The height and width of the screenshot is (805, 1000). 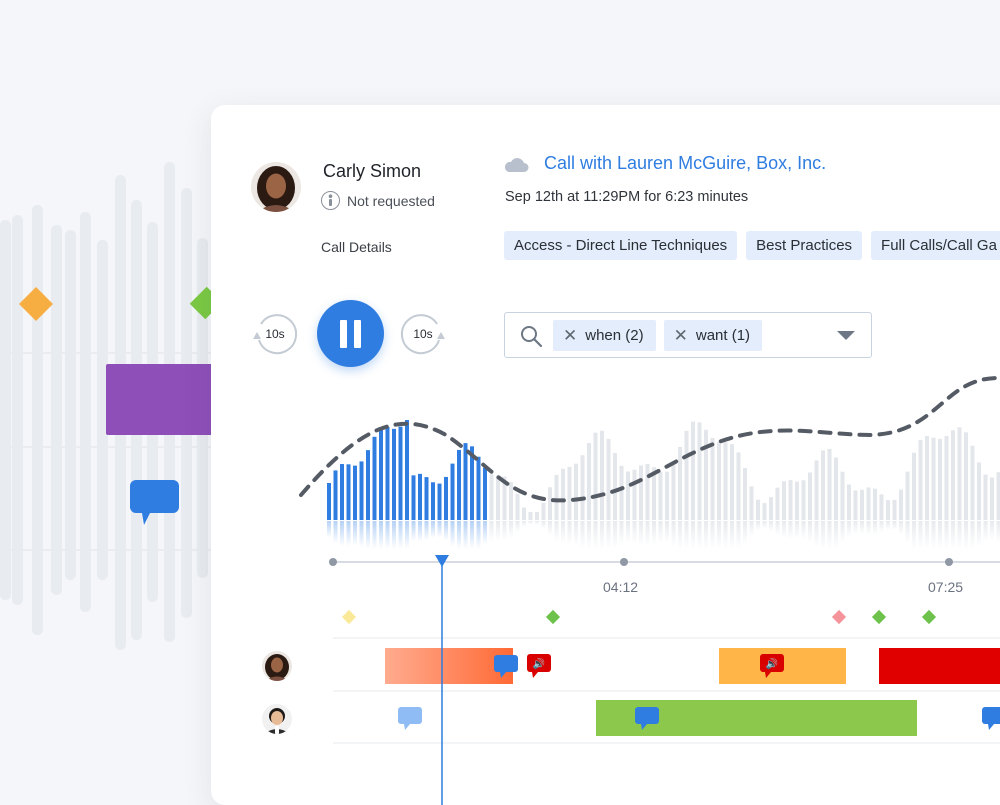 What do you see at coordinates (275, 334) in the screenshot?
I see `skip-back-button: 10s` at bounding box center [275, 334].